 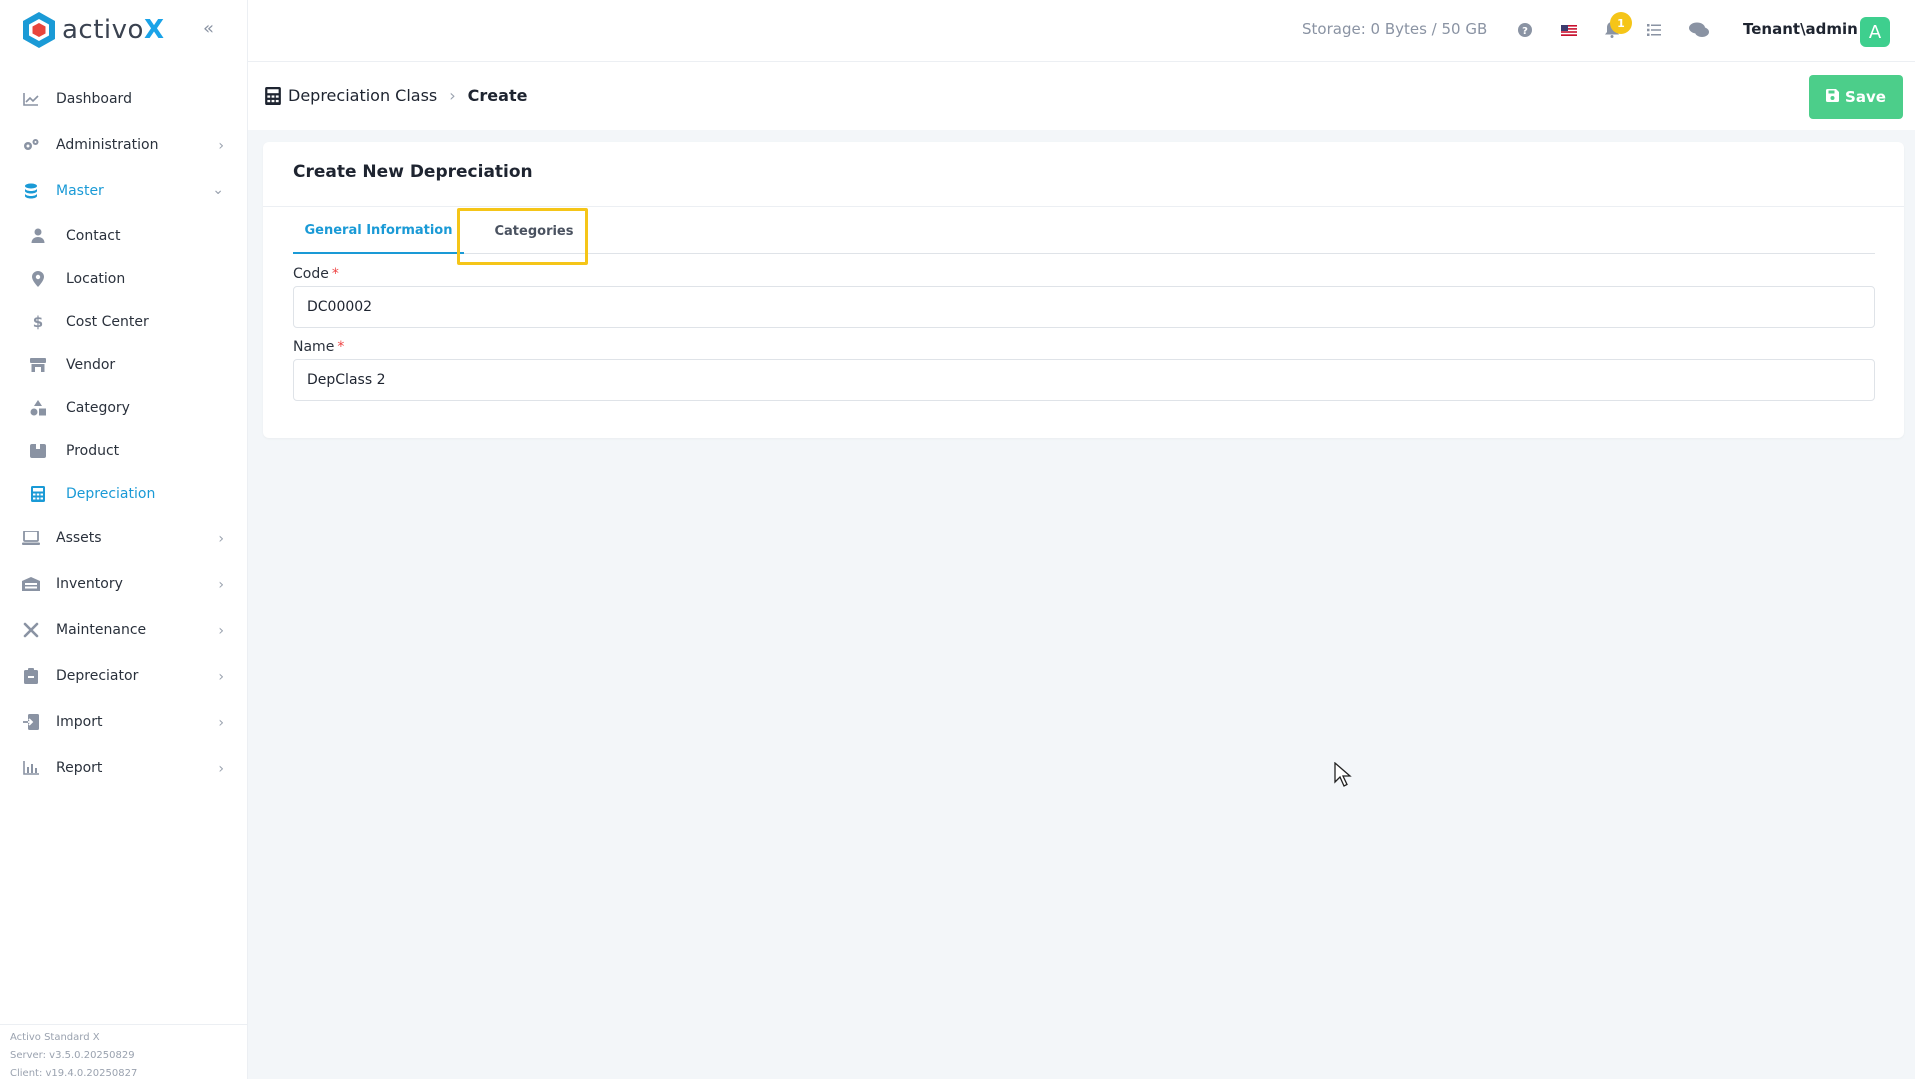 What do you see at coordinates (89, 584) in the screenshot?
I see `sidebar-item-label: Inventory` at bounding box center [89, 584].